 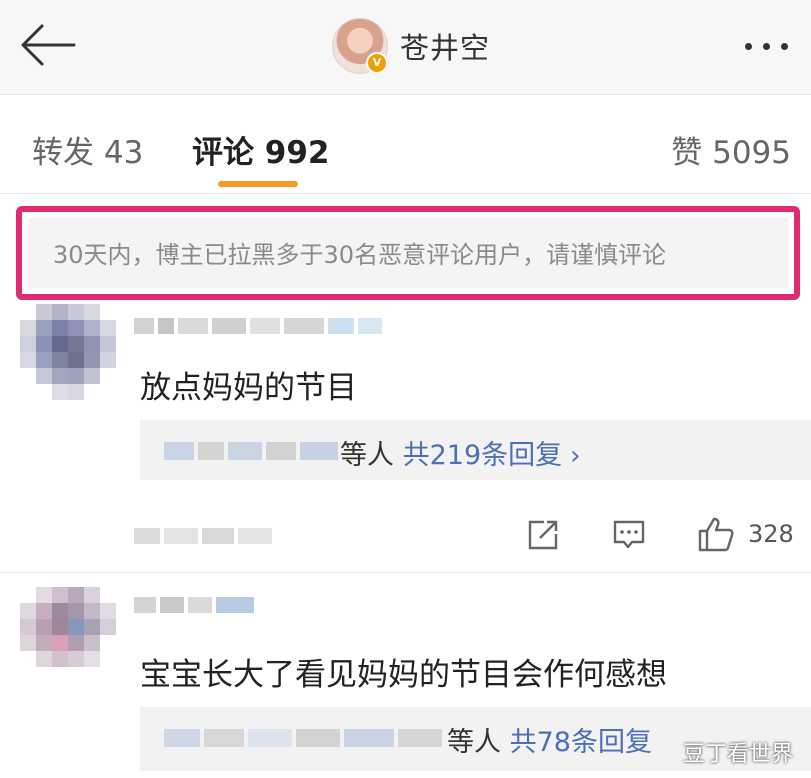 What do you see at coordinates (248, 388) in the screenshot?
I see `comment-text: 放点妈妈的节目` at bounding box center [248, 388].